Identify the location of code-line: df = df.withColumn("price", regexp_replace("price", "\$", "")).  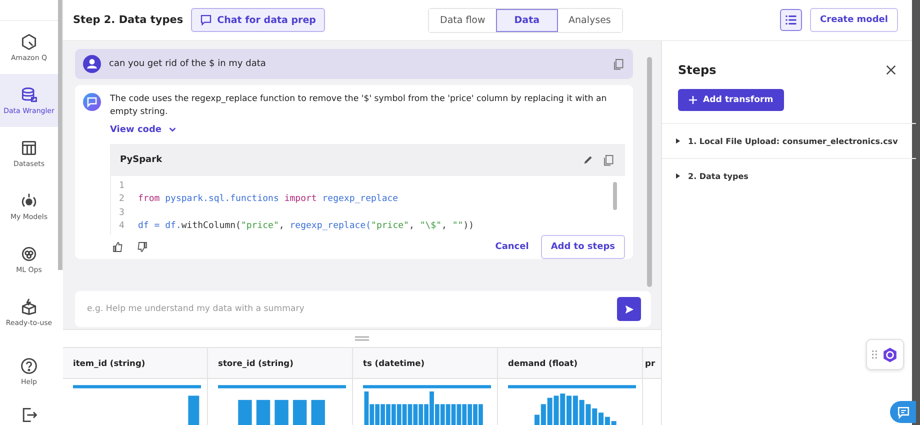
(306, 227).